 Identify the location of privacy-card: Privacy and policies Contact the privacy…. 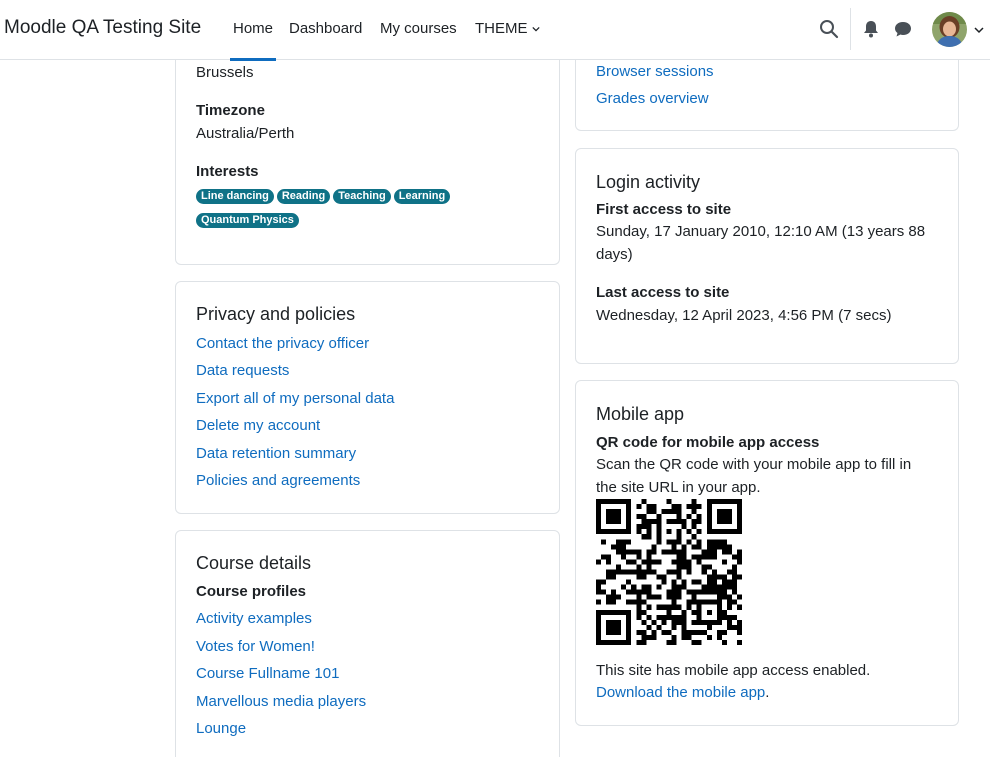
(367, 397).